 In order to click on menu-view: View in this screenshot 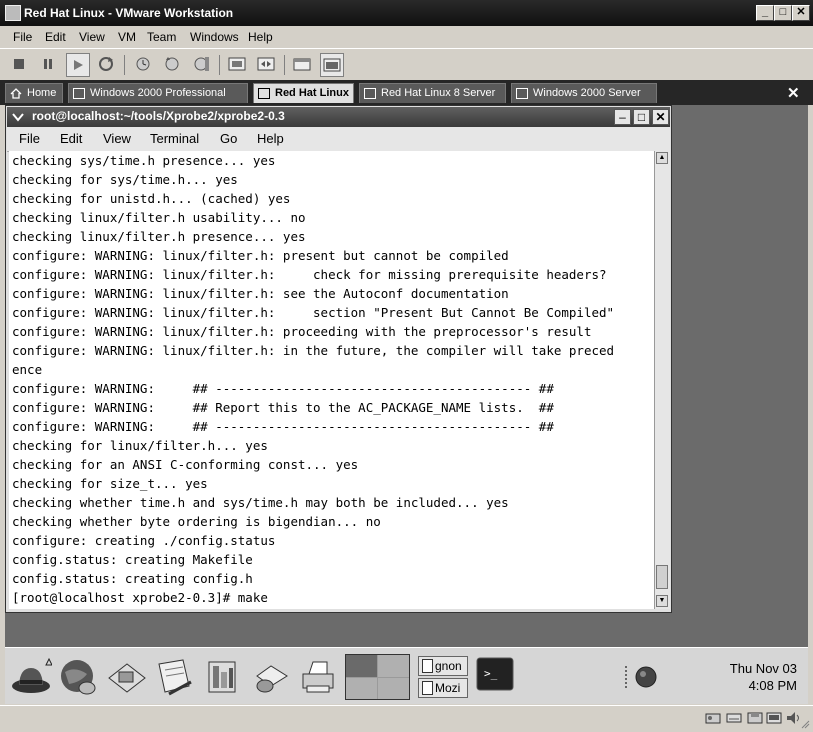, I will do `click(92, 37)`.